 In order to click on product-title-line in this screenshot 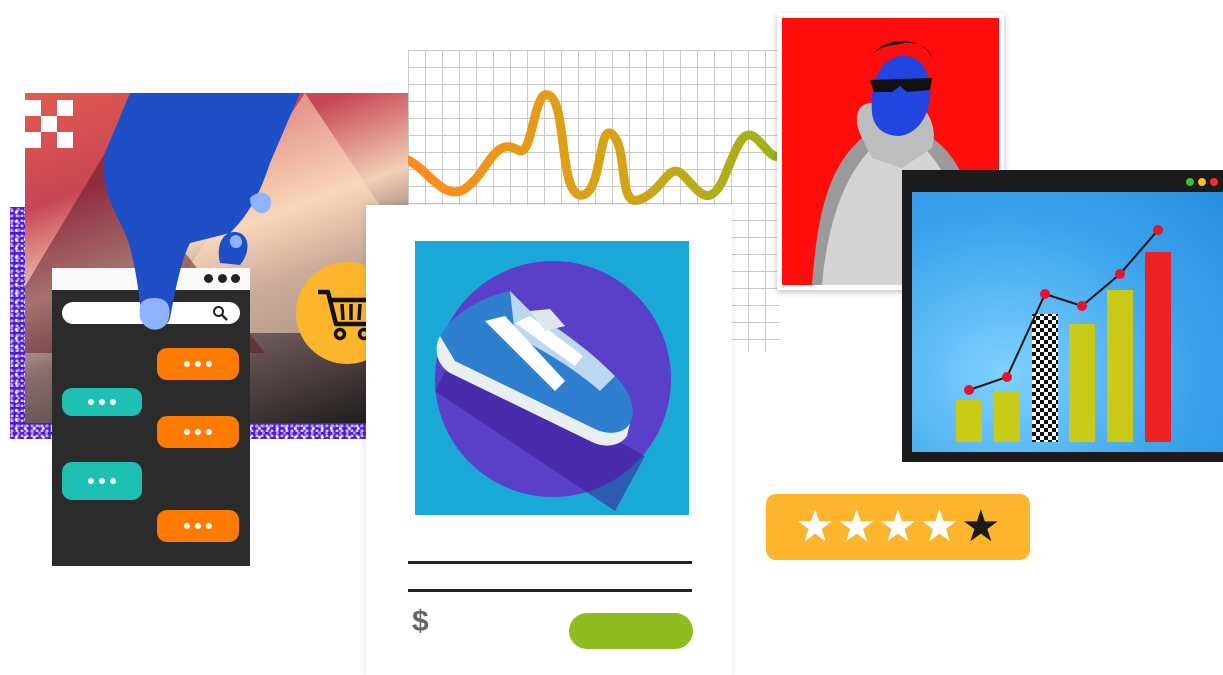, I will do `click(550, 562)`.